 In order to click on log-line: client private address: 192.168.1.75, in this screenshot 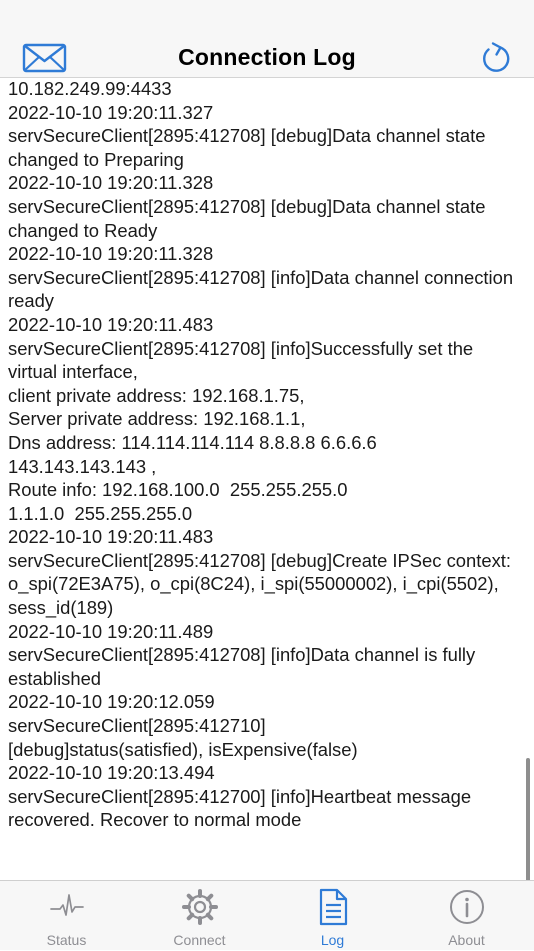, I will do `click(156, 395)`.